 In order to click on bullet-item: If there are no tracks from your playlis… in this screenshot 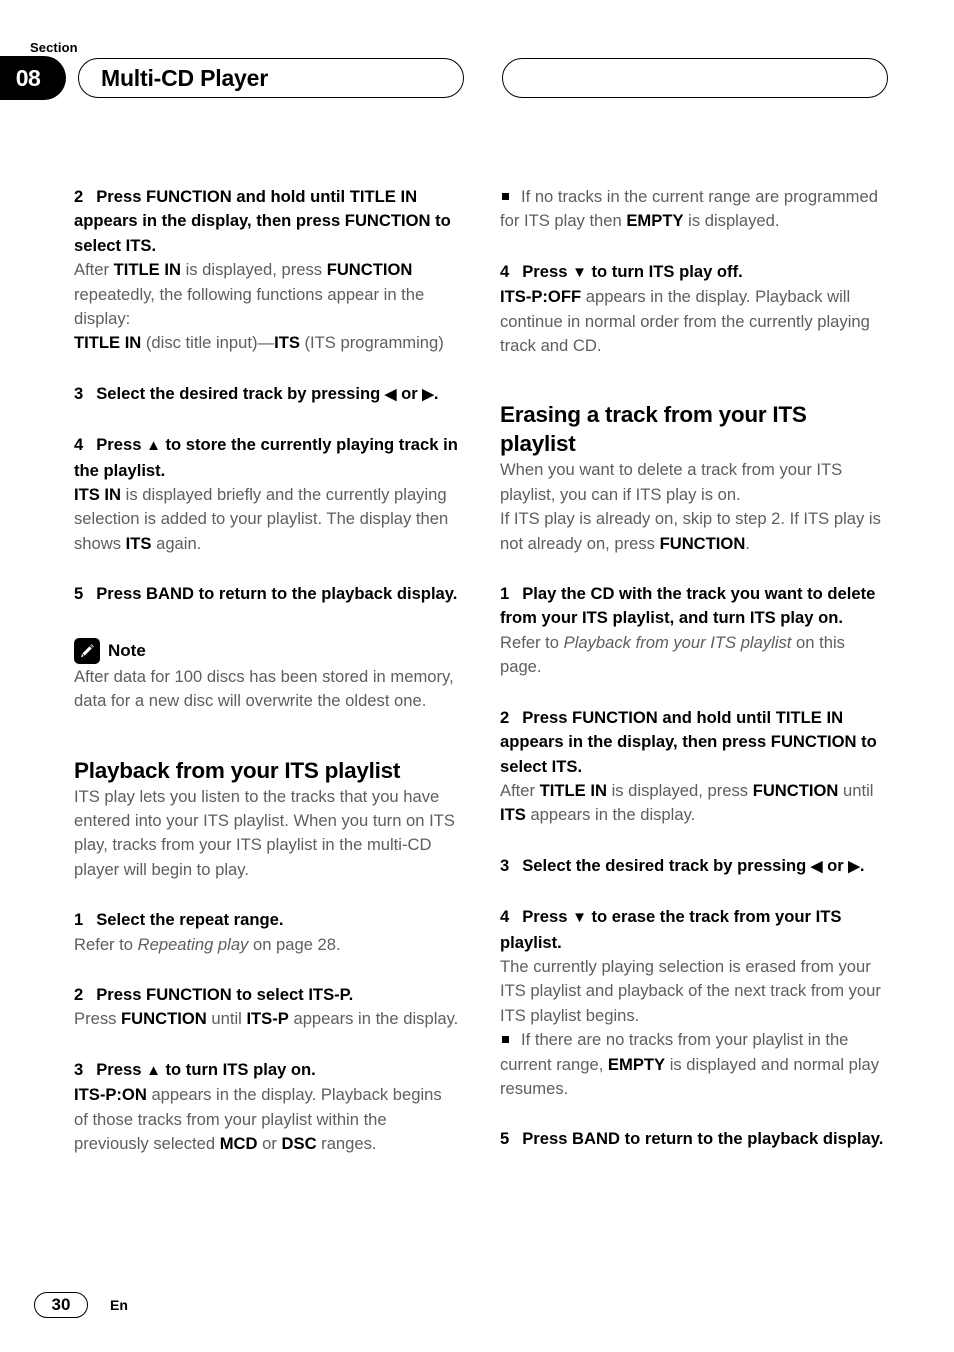, I will do `click(692, 1064)`.